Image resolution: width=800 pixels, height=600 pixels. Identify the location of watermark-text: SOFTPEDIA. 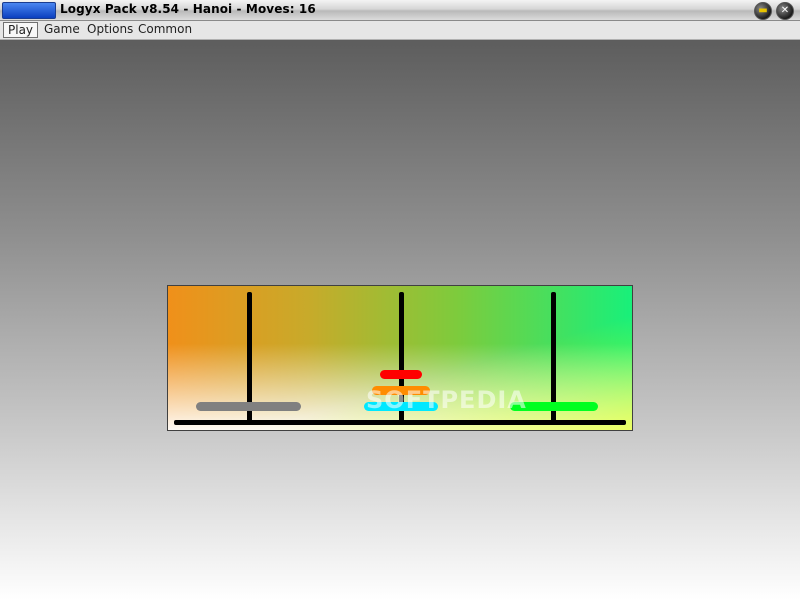
(446, 400).